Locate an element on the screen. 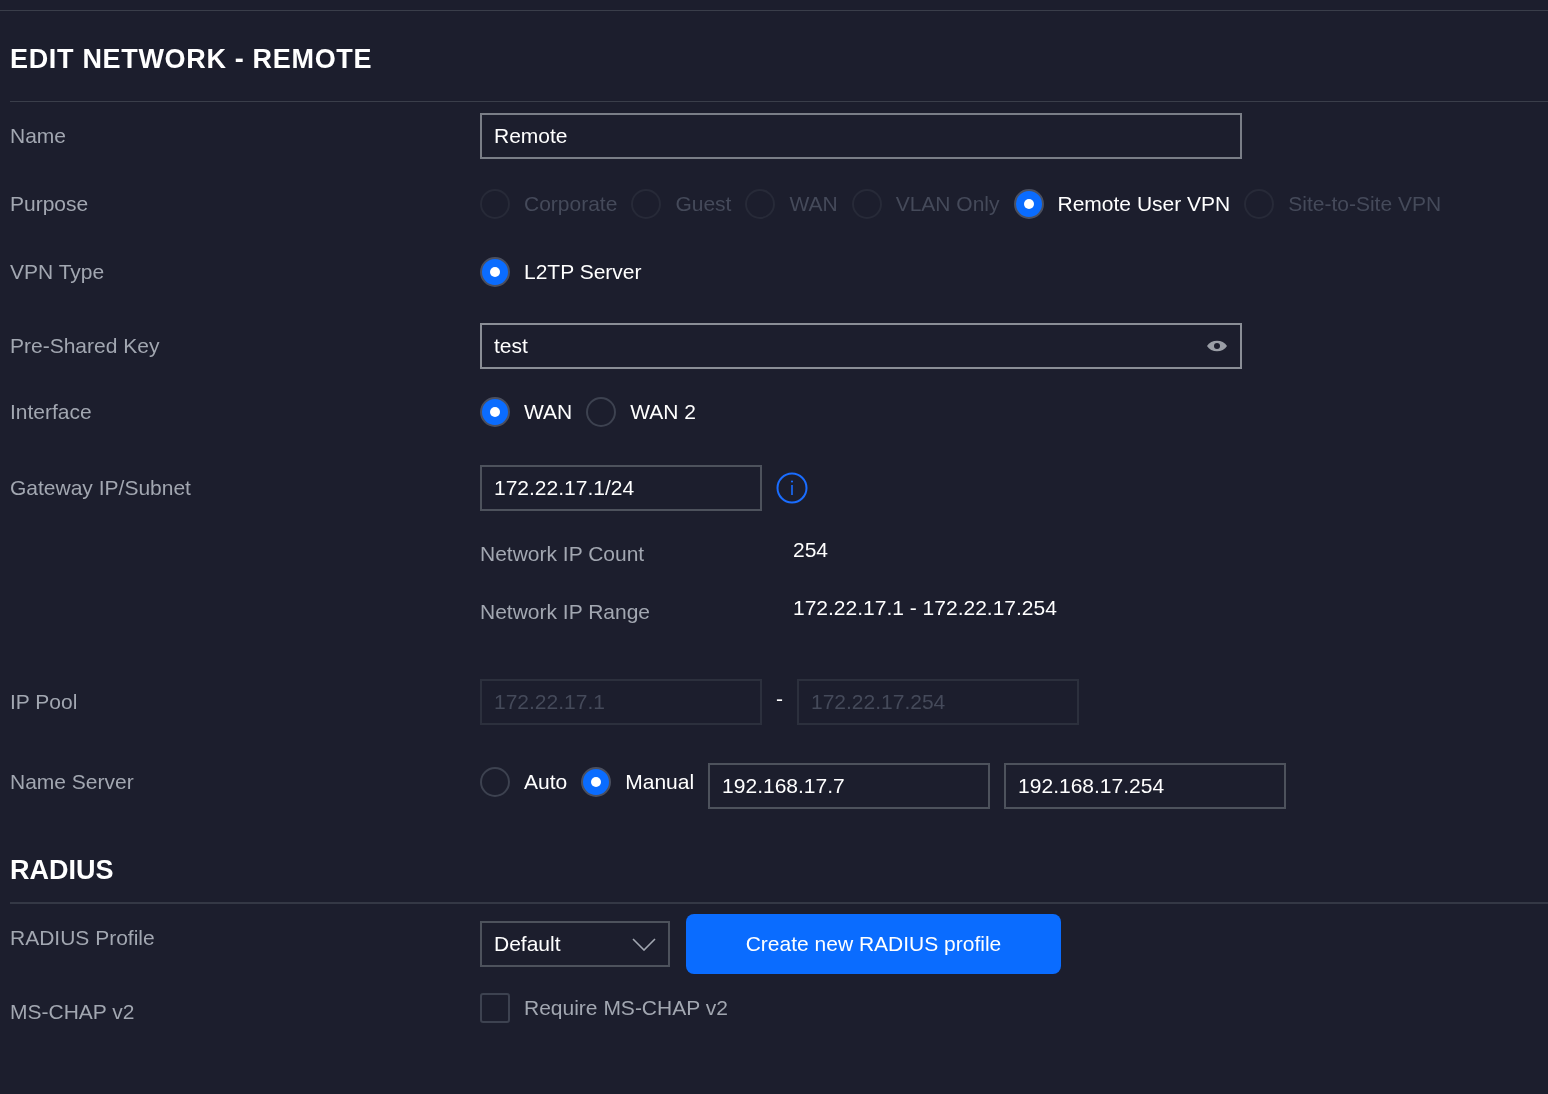  section-title: RADIUS is located at coordinates (62, 870).